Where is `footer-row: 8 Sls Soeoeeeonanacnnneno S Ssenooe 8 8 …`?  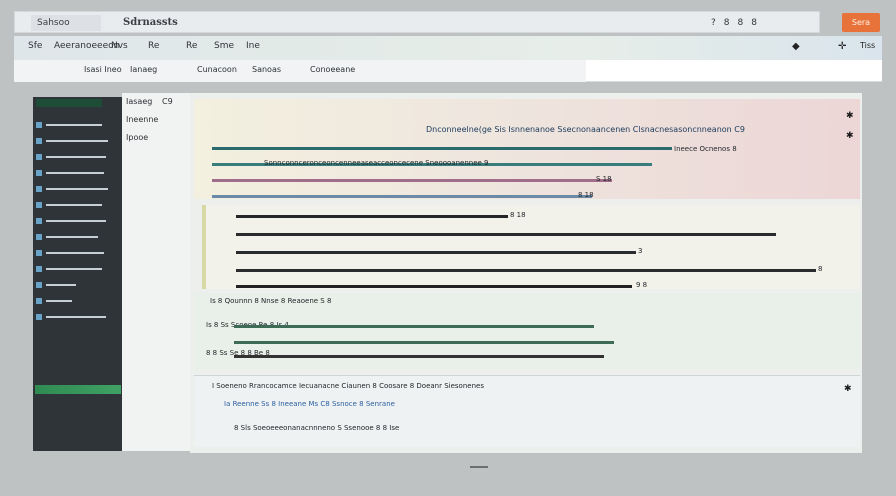 footer-row: 8 Sls Soeoeeeonanacnnneno S Ssenooe 8 8 … is located at coordinates (316, 428).